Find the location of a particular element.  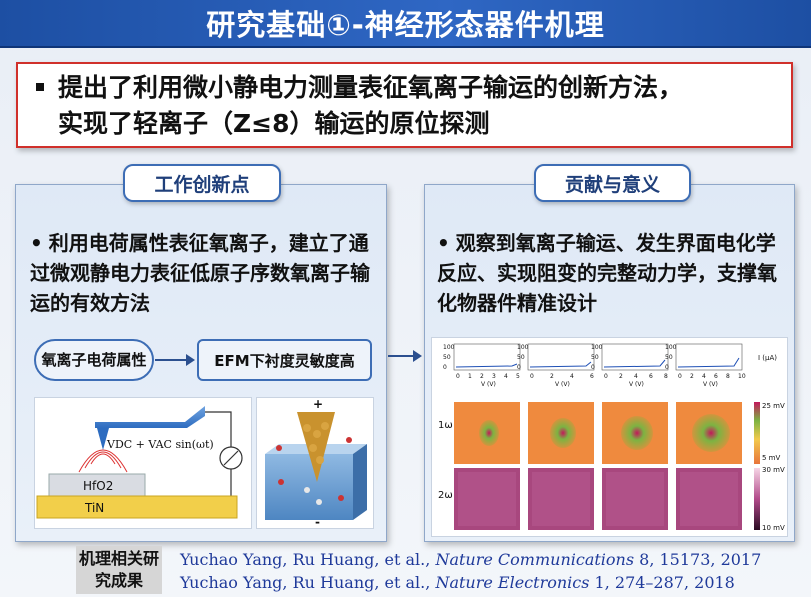

title-bar: 研究基础①-神经形态器件机理 is located at coordinates (405, 24).